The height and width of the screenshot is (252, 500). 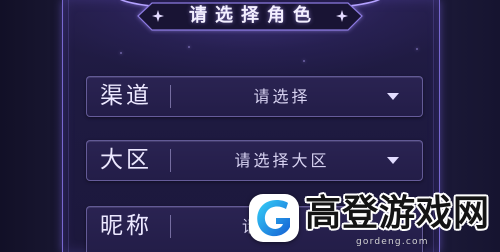 I want to click on channel-select: 渠道 请选择, so click(x=254, y=96).